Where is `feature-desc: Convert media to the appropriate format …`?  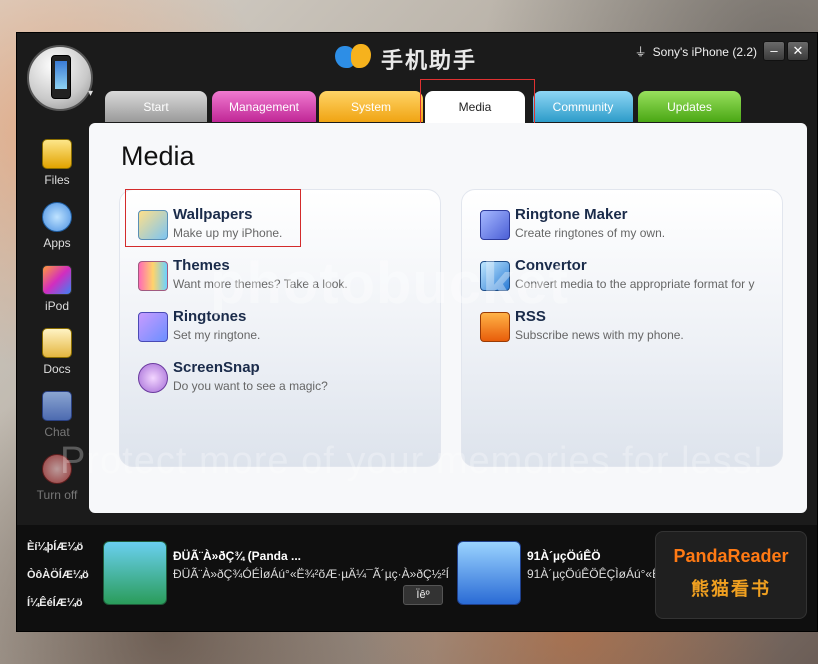 feature-desc: Convert media to the appropriate format … is located at coordinates (635, 284).